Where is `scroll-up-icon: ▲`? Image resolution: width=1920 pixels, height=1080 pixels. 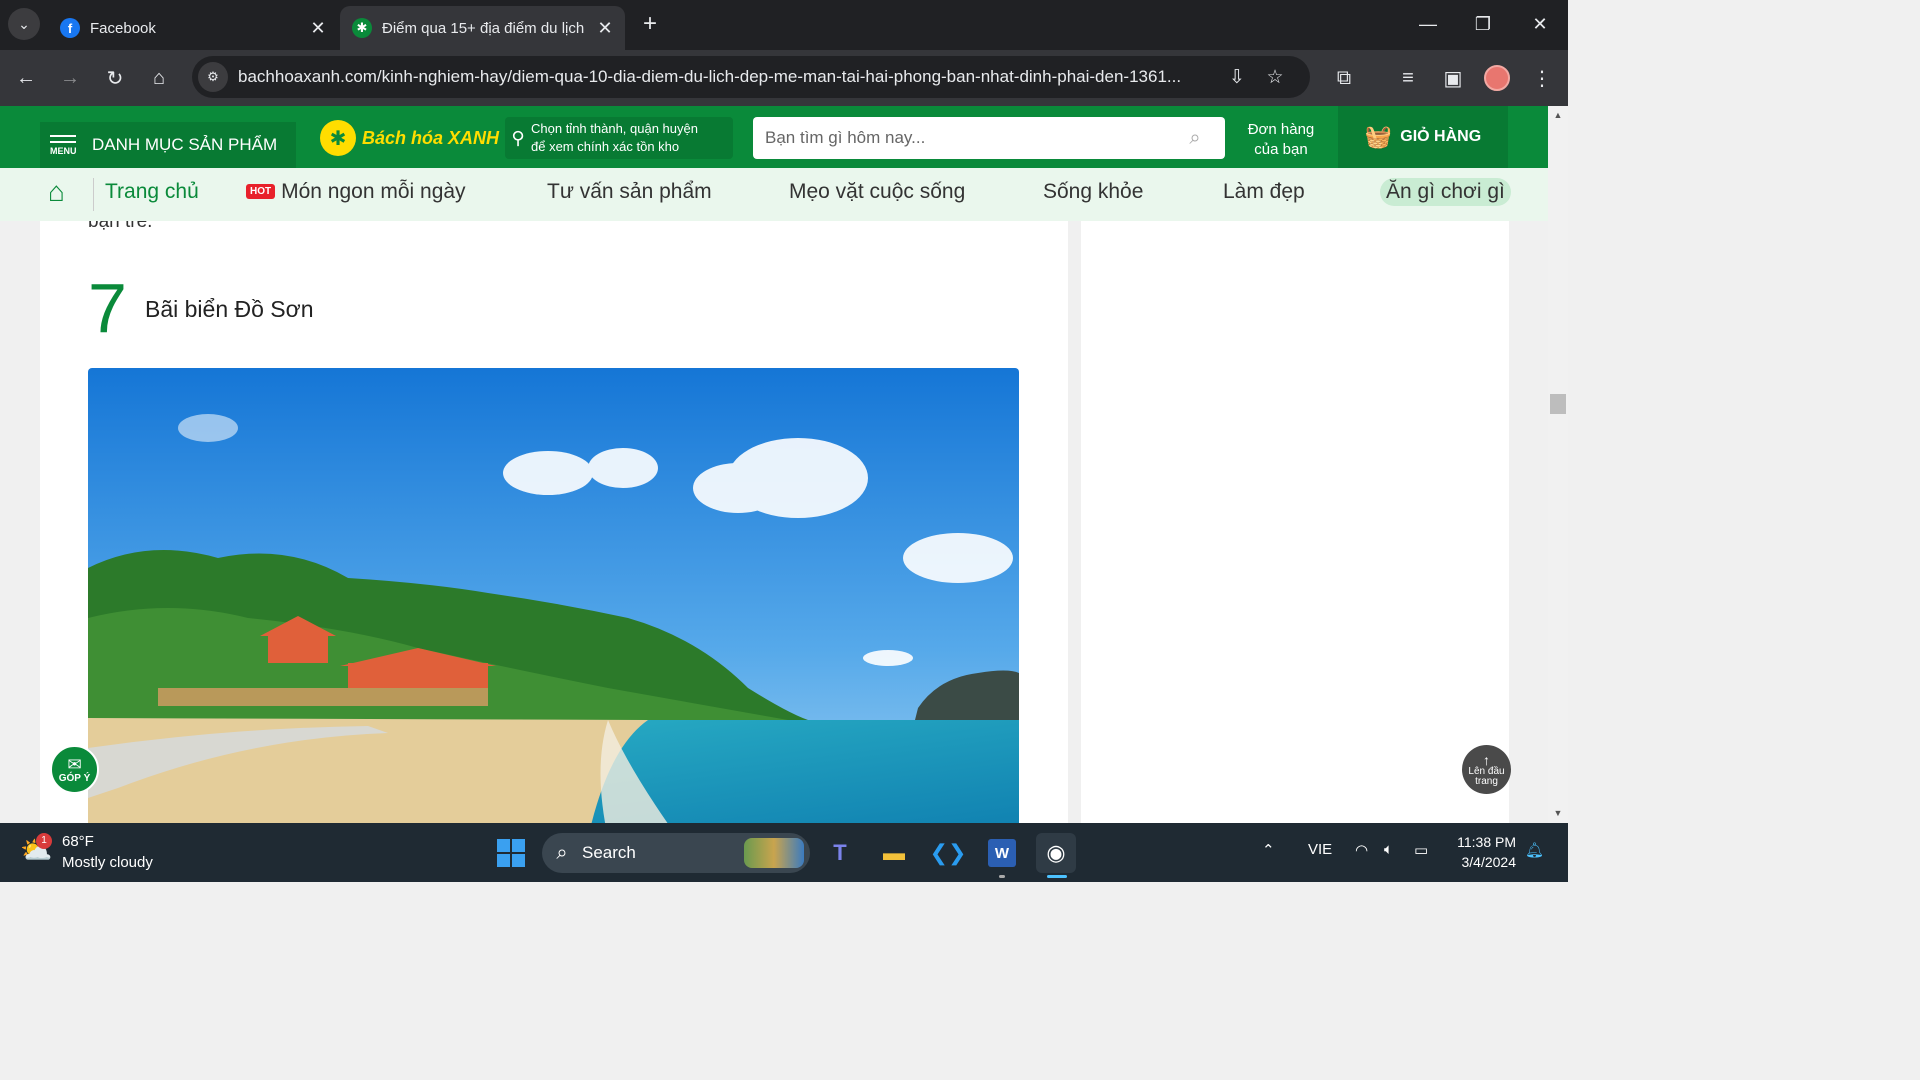
scroll-up-icon: ▲ is located at coordinates (1558, 115).